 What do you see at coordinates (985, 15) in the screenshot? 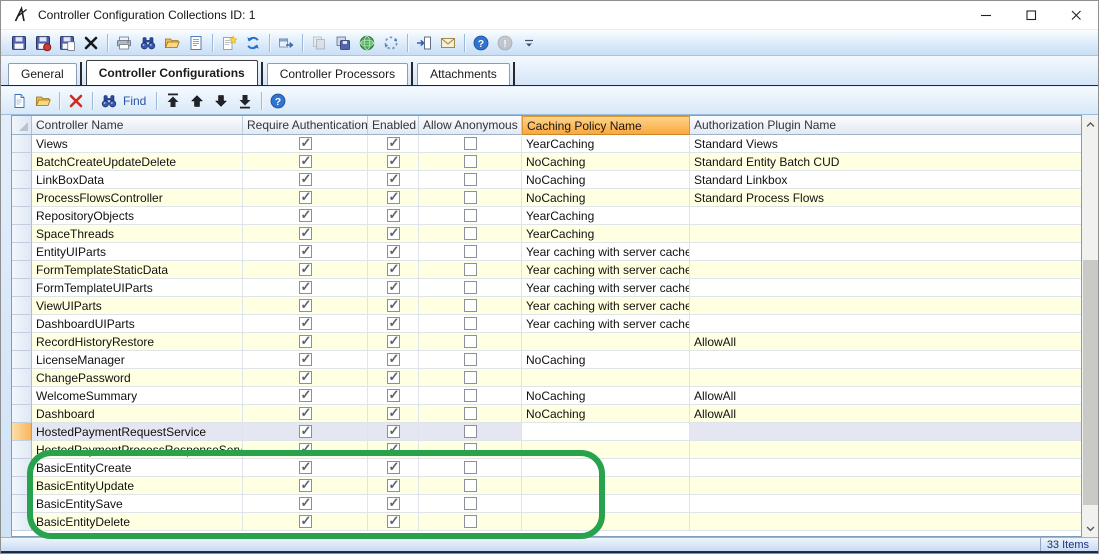
I see `minimize-button` at bounding box center [985, 15].